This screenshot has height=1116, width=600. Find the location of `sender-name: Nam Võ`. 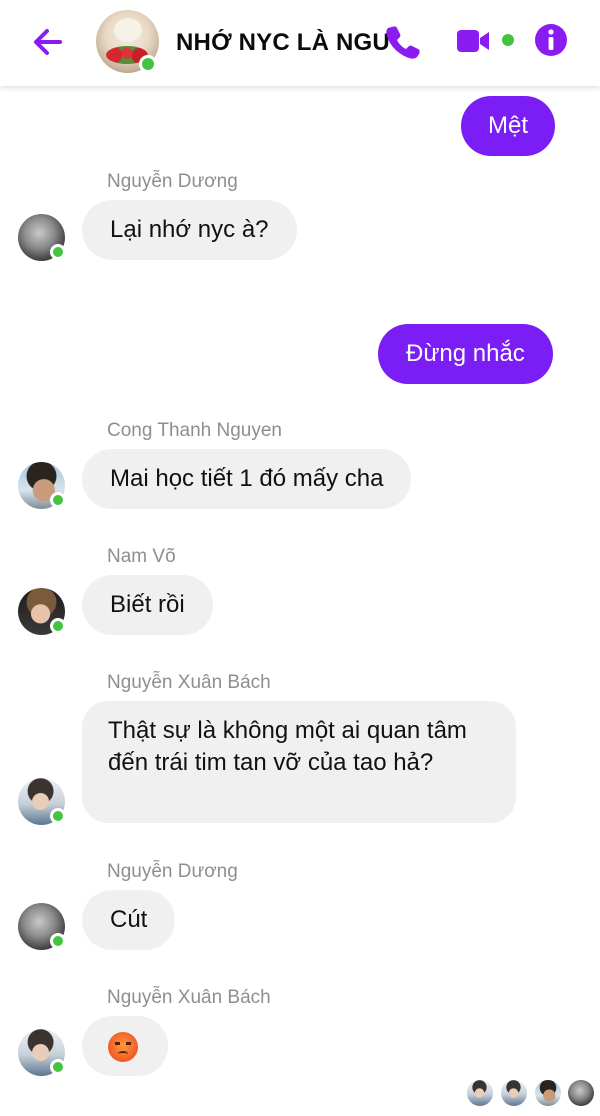

sender-name: Nam Võ is located at coordinates (141, 556).